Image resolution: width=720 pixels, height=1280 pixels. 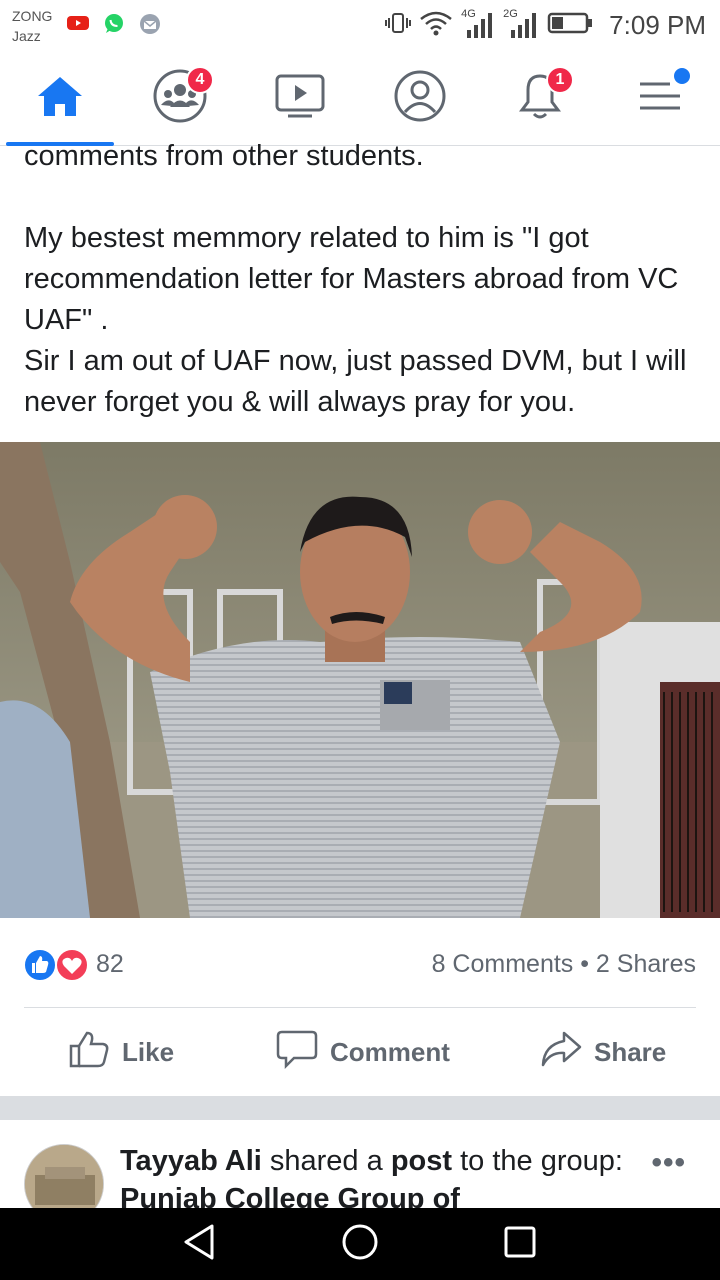 I want to click on wifi-icon, so click(x=436, y=25).